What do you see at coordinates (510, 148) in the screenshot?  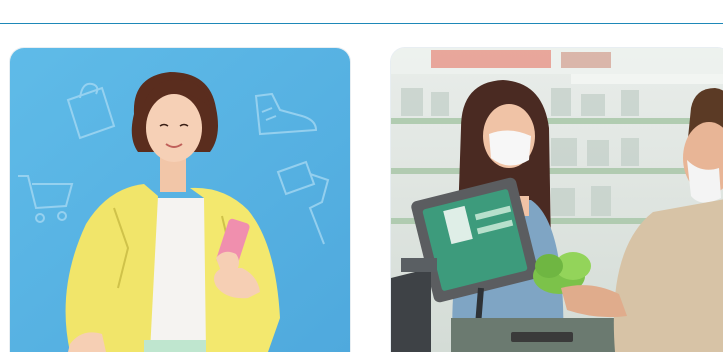 I see `face-mask-icon` at bounding box center [510, 148].